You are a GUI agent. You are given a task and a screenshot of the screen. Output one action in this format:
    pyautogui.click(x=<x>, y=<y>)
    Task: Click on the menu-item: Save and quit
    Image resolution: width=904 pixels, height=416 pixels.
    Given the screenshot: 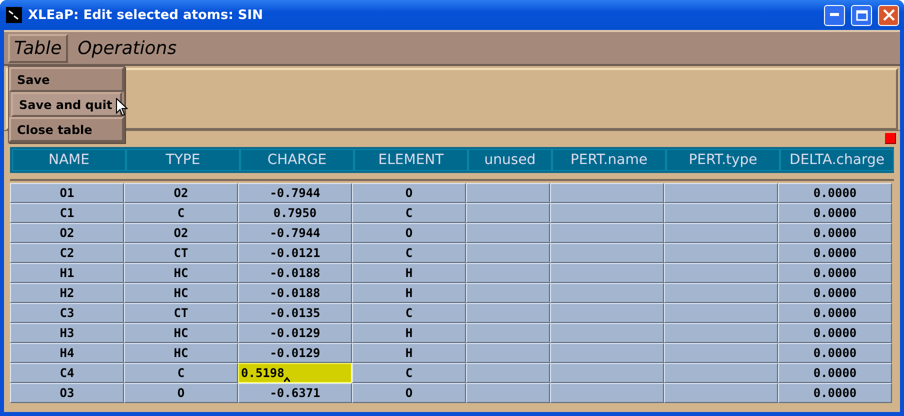 What is the action you would take?
    pyautogui.click(x=66, y=104)
    